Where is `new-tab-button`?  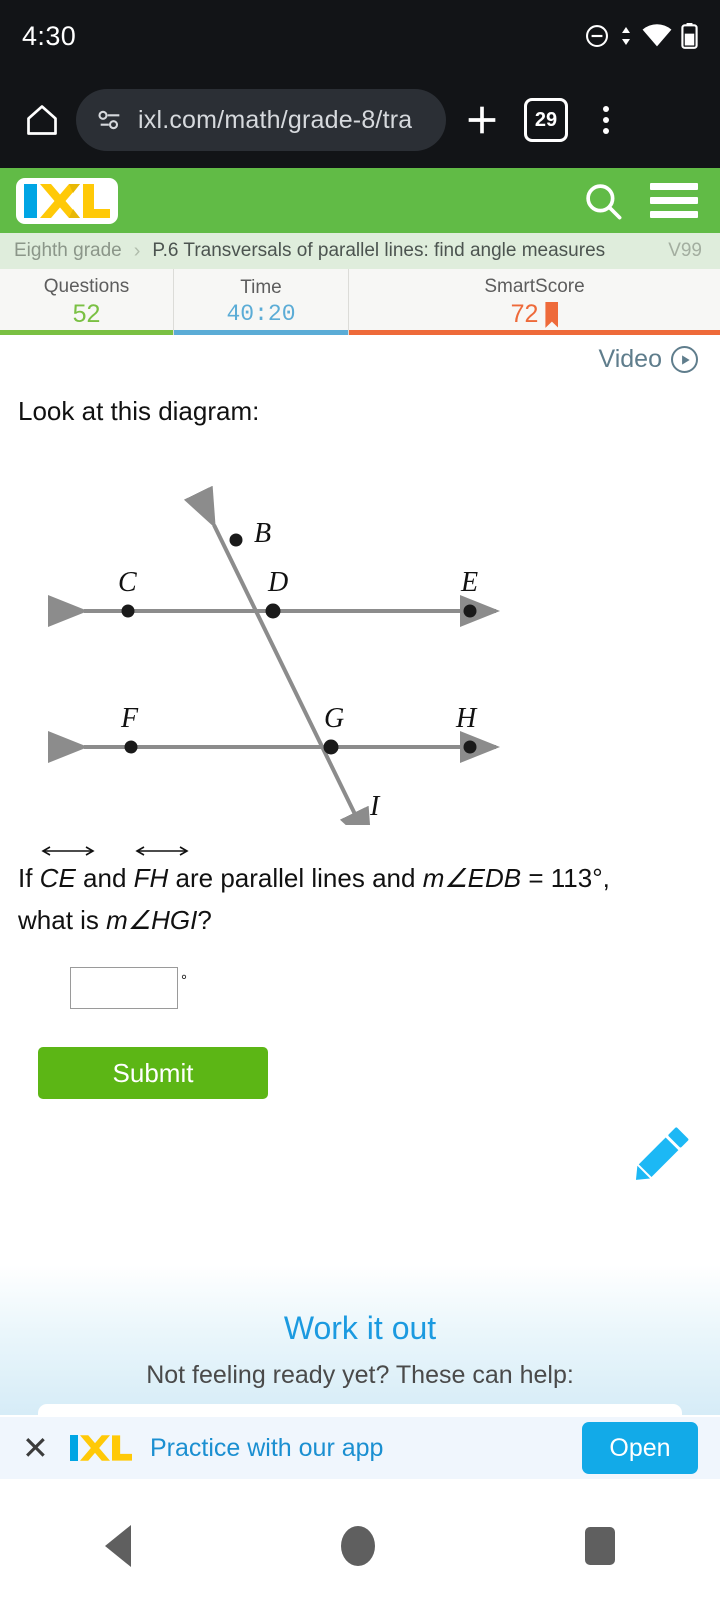 new-tab-button is located at coordinates (482, 120).